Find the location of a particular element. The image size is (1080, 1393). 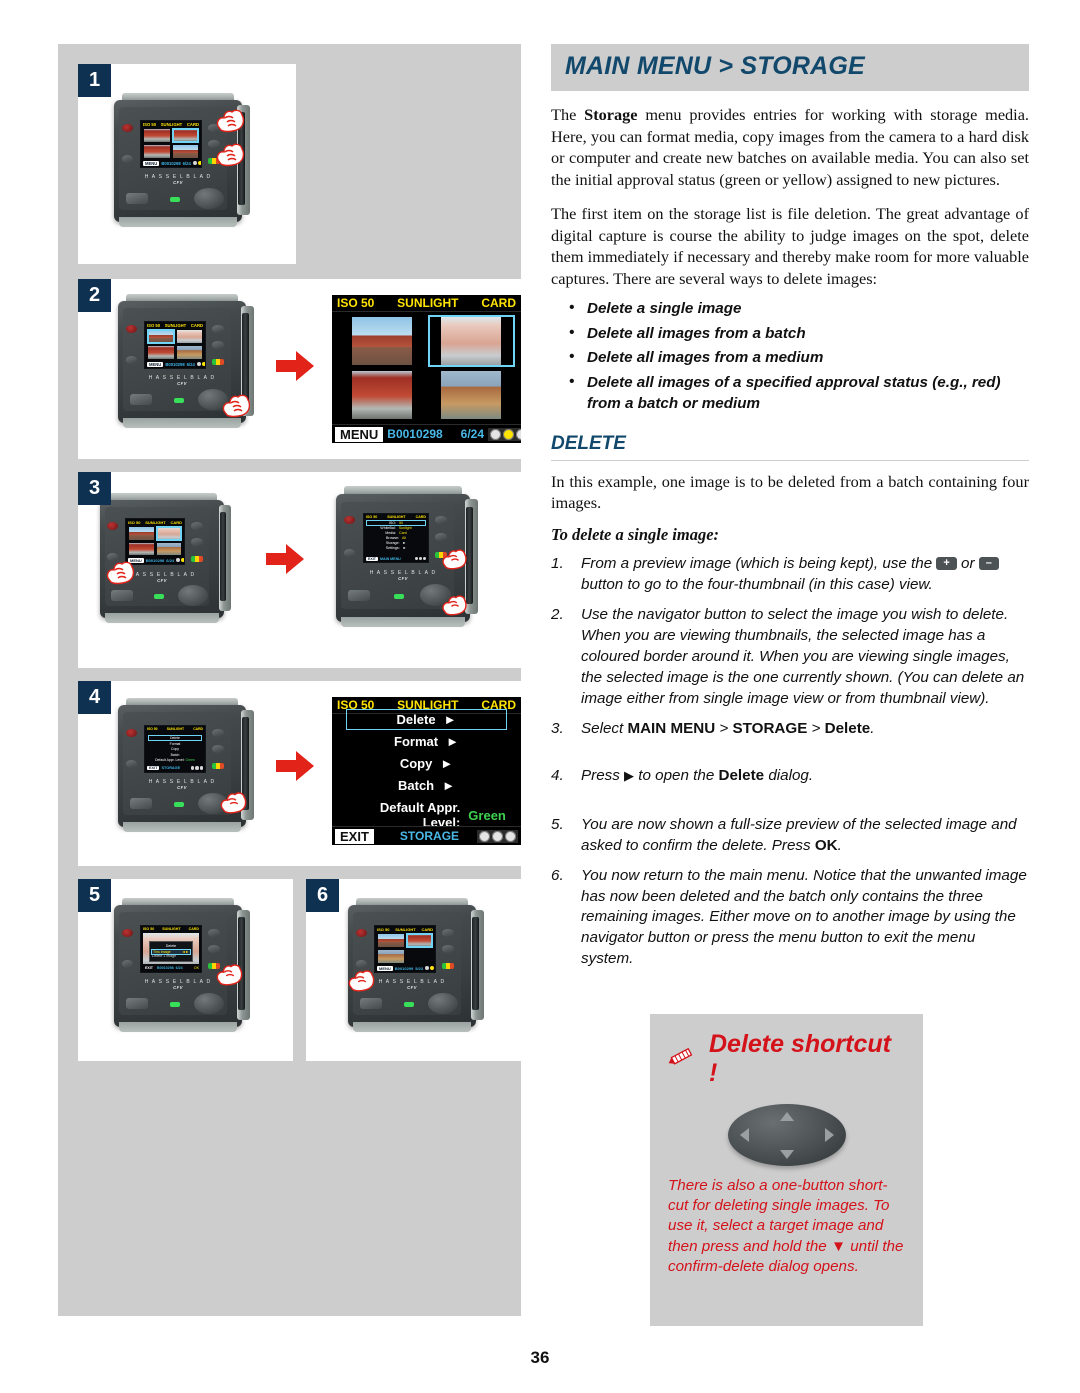

pointing-hand-icon is located at coordinates (231, 155).